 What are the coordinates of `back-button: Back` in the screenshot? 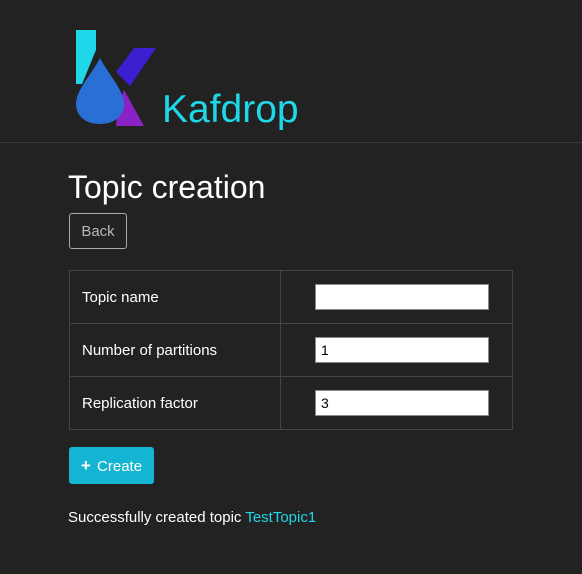 It's located at (98, 231).